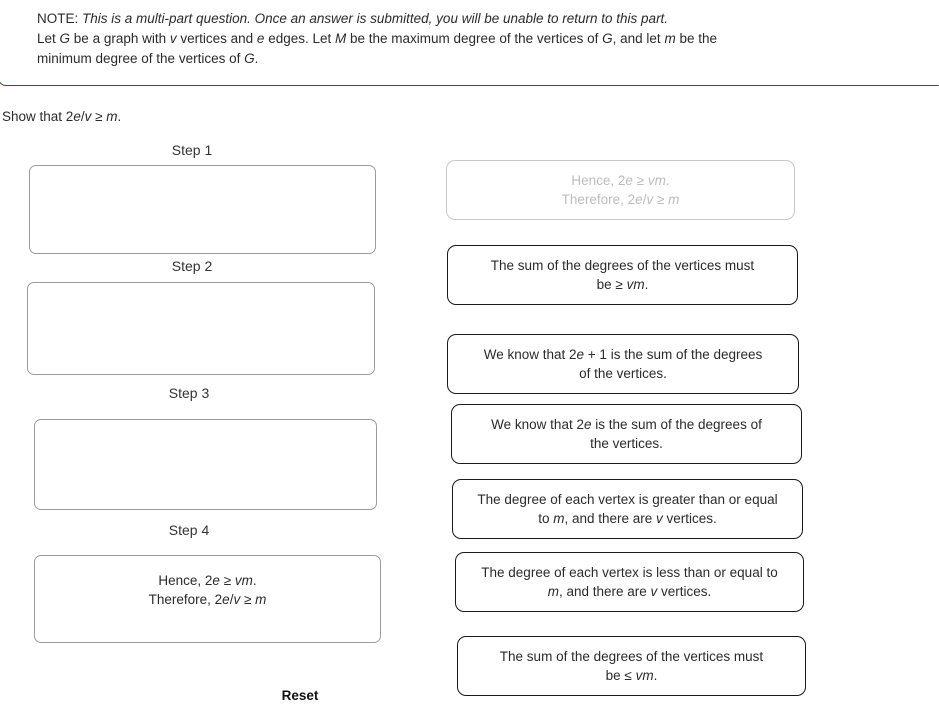 This screenshot has height=717, width=939. What do you see at coordinates (638, 38) in the screenshot?
I see `note-seg: , and let` at bounding box center [638, 38].